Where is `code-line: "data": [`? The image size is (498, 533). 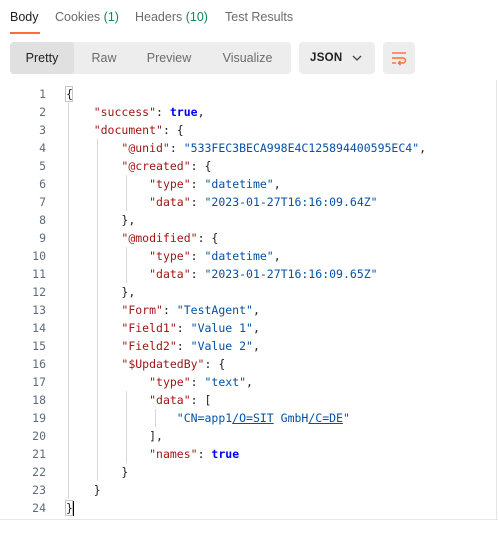 code-line: "data": [ is located at coordinates (180, 400).